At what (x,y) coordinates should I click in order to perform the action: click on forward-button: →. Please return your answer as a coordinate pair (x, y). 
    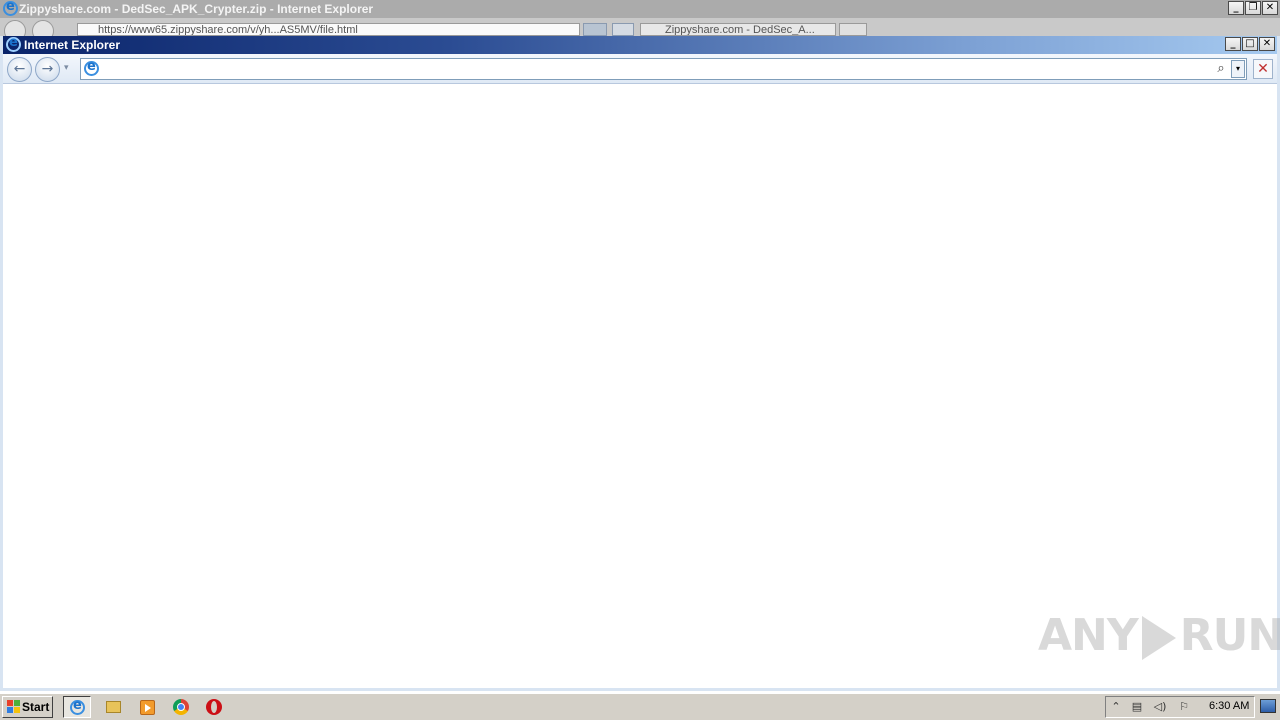
    Looking at the image, I should click on (47, 69).